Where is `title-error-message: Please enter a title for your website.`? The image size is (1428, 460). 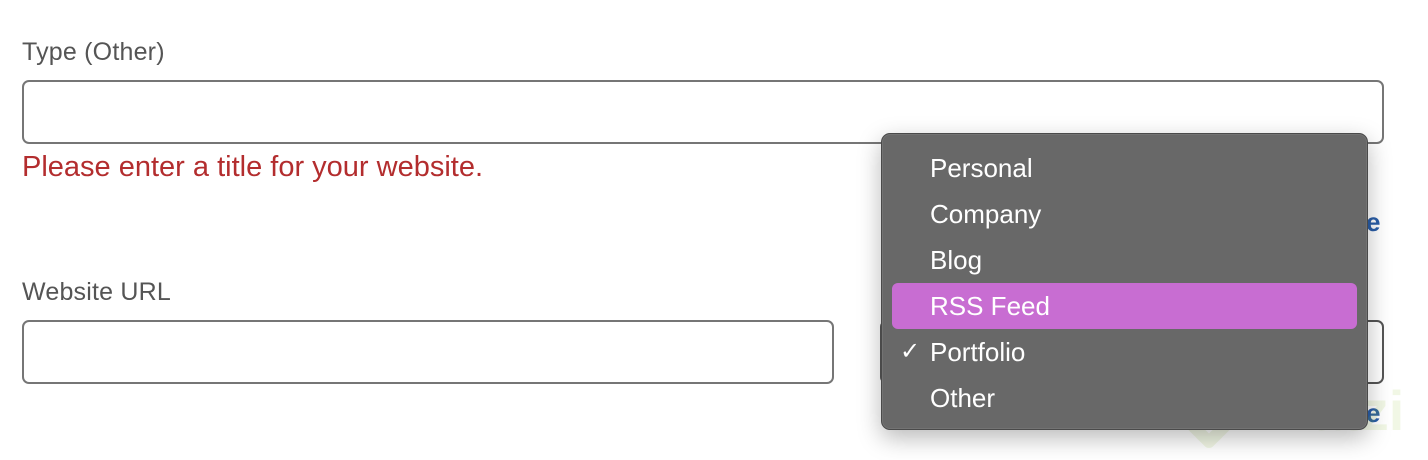
title-error-message: Please enter a title for your website. is located at coordinates (253, 167).